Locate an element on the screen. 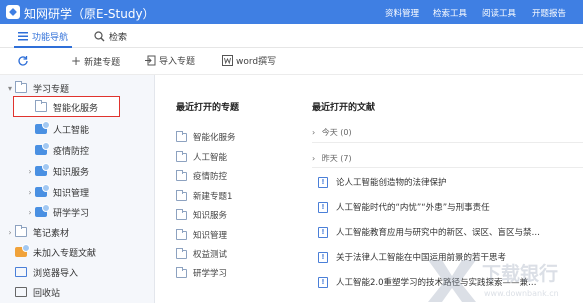  sidebar-item-study-topics: ▾ 学习专题 is located at coordinates (37, 88).